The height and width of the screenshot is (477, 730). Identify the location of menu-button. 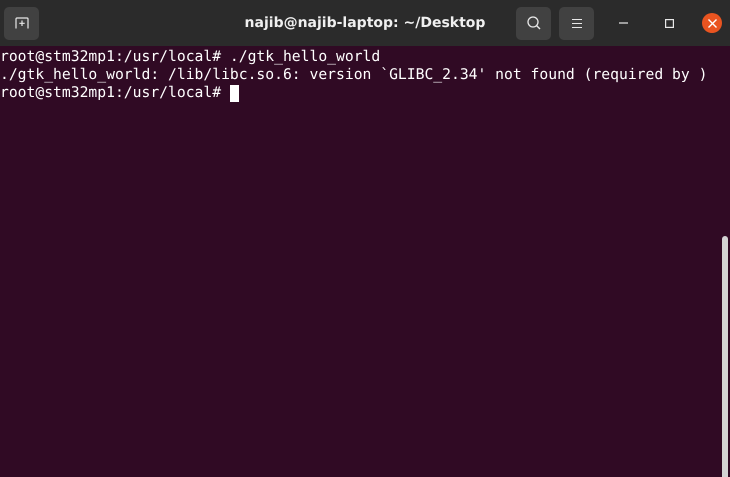
(576, 23).